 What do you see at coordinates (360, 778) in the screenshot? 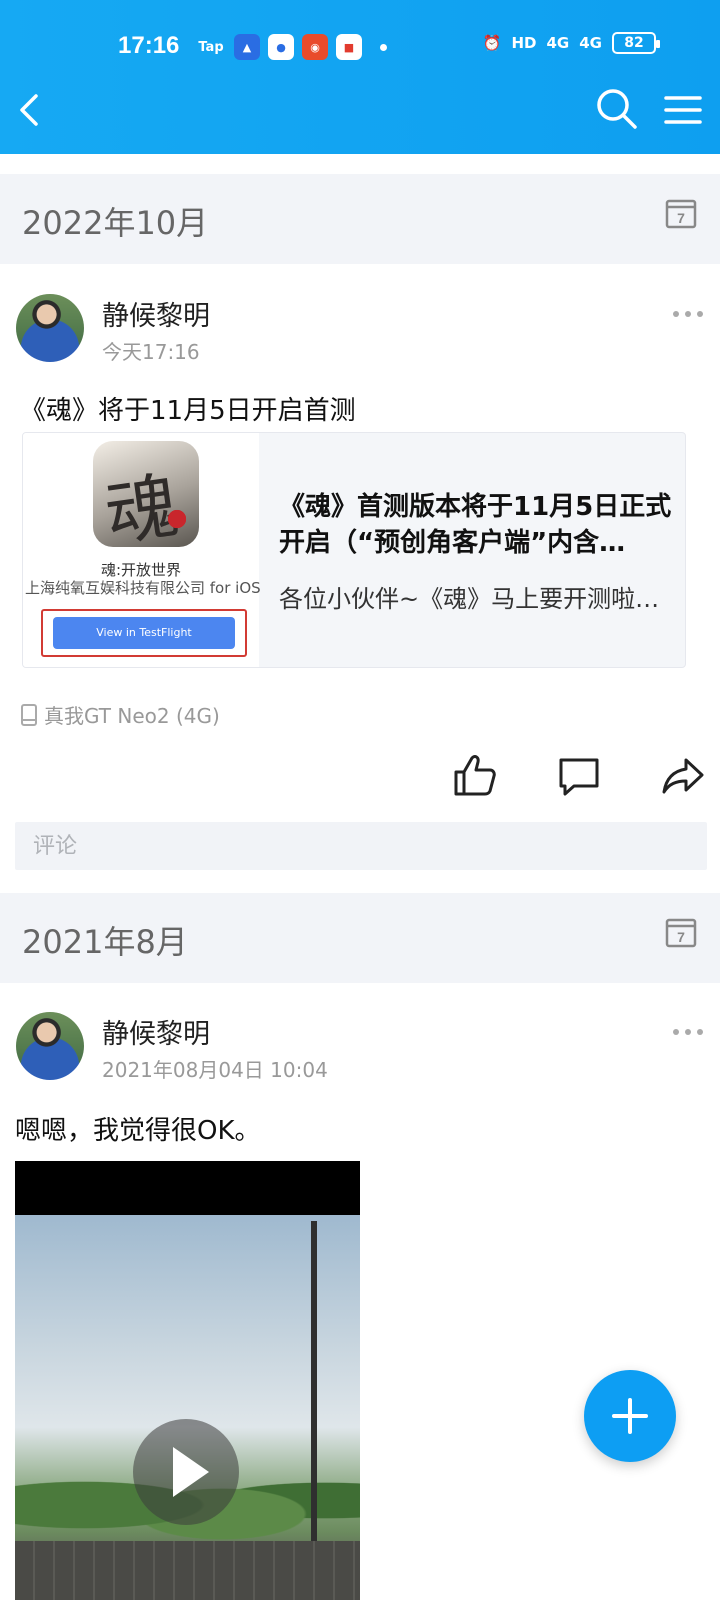
I see `post-actions` at bounding box center [360, 778].